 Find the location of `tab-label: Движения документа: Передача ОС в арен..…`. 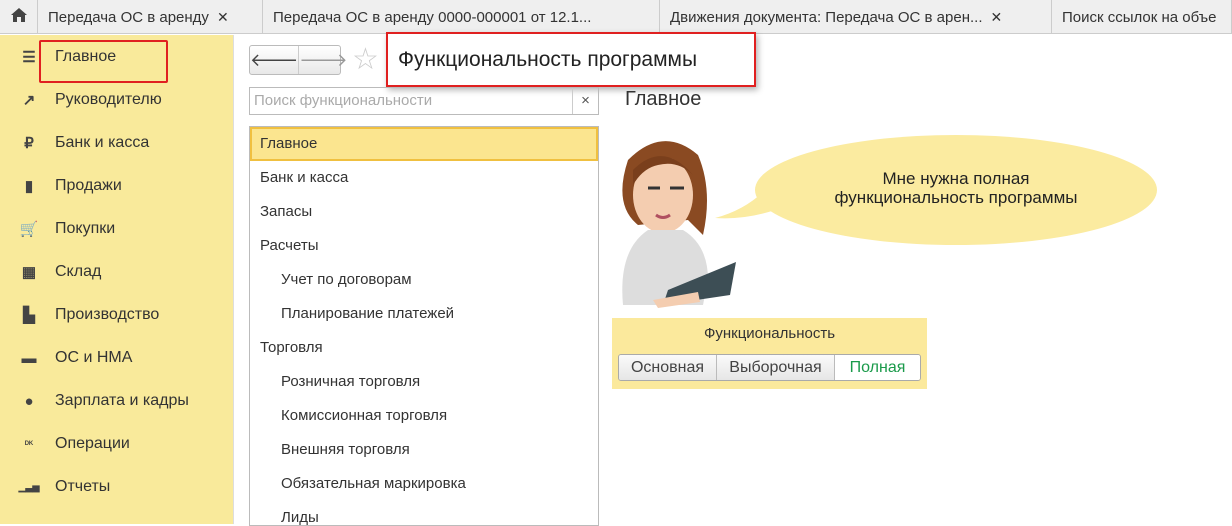

tab-label: Движения документа: Передача ОС в арен..… is located at coordinates (826, 17).